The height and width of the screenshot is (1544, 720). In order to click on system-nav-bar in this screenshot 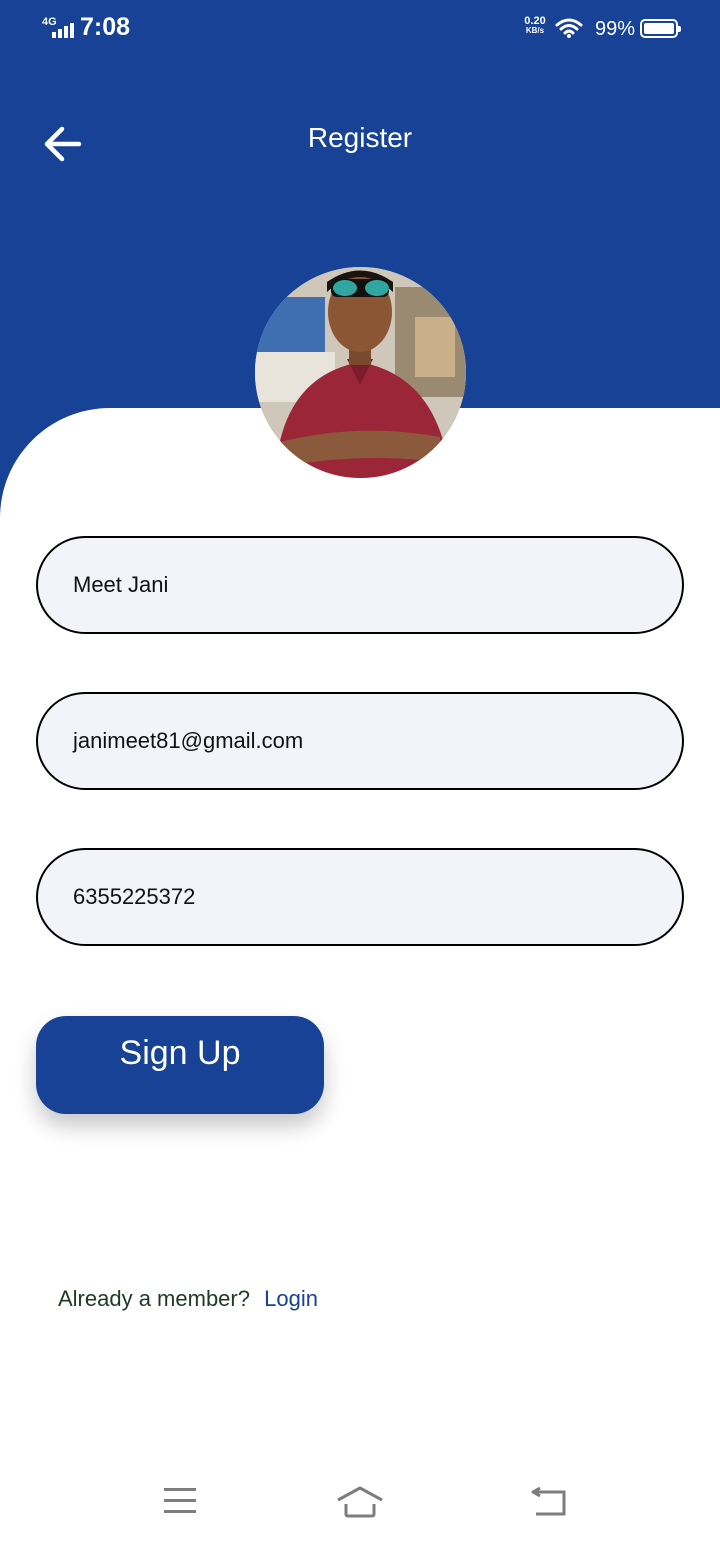, I will do `click(360, 1506)`.